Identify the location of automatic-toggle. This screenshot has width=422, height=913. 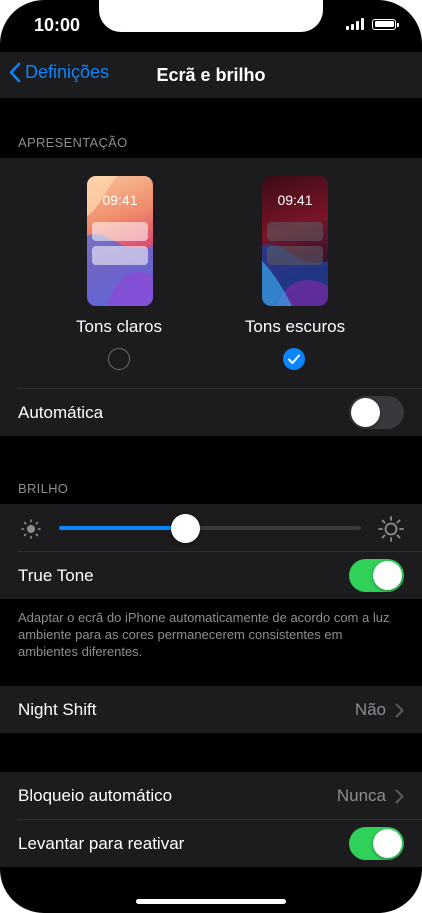
(376, 412).